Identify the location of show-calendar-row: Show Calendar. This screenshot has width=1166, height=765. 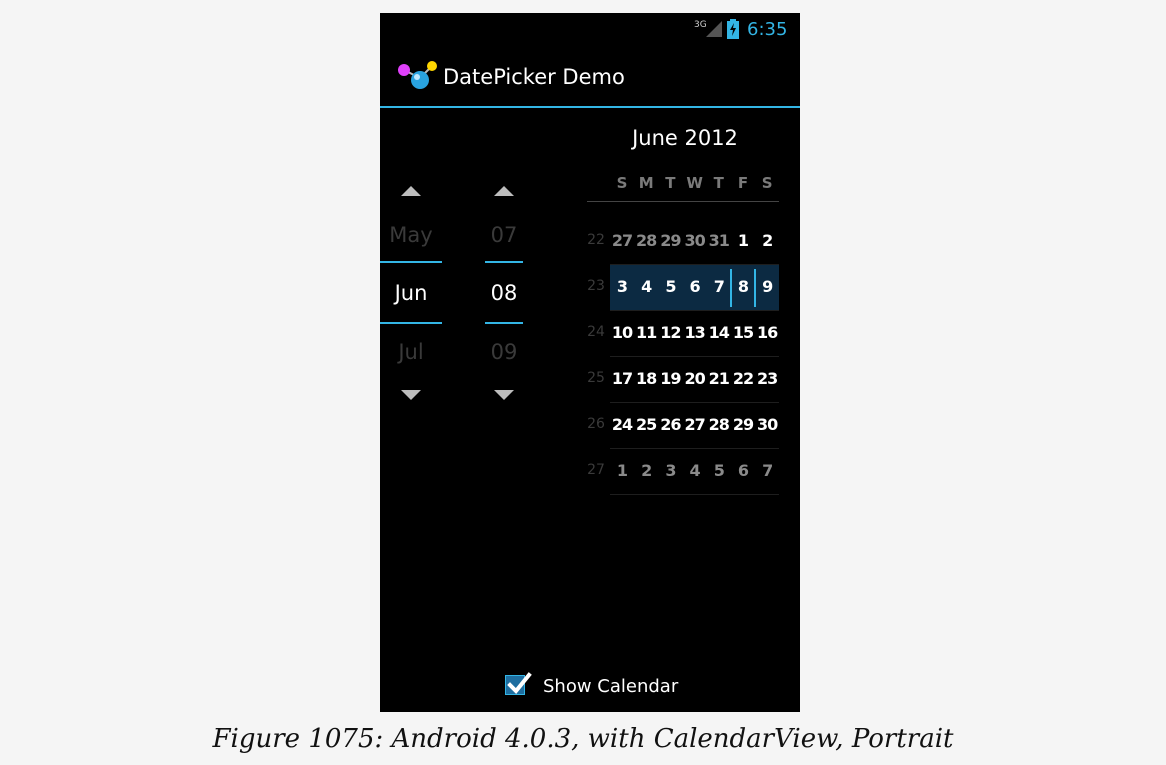
(590, 688).